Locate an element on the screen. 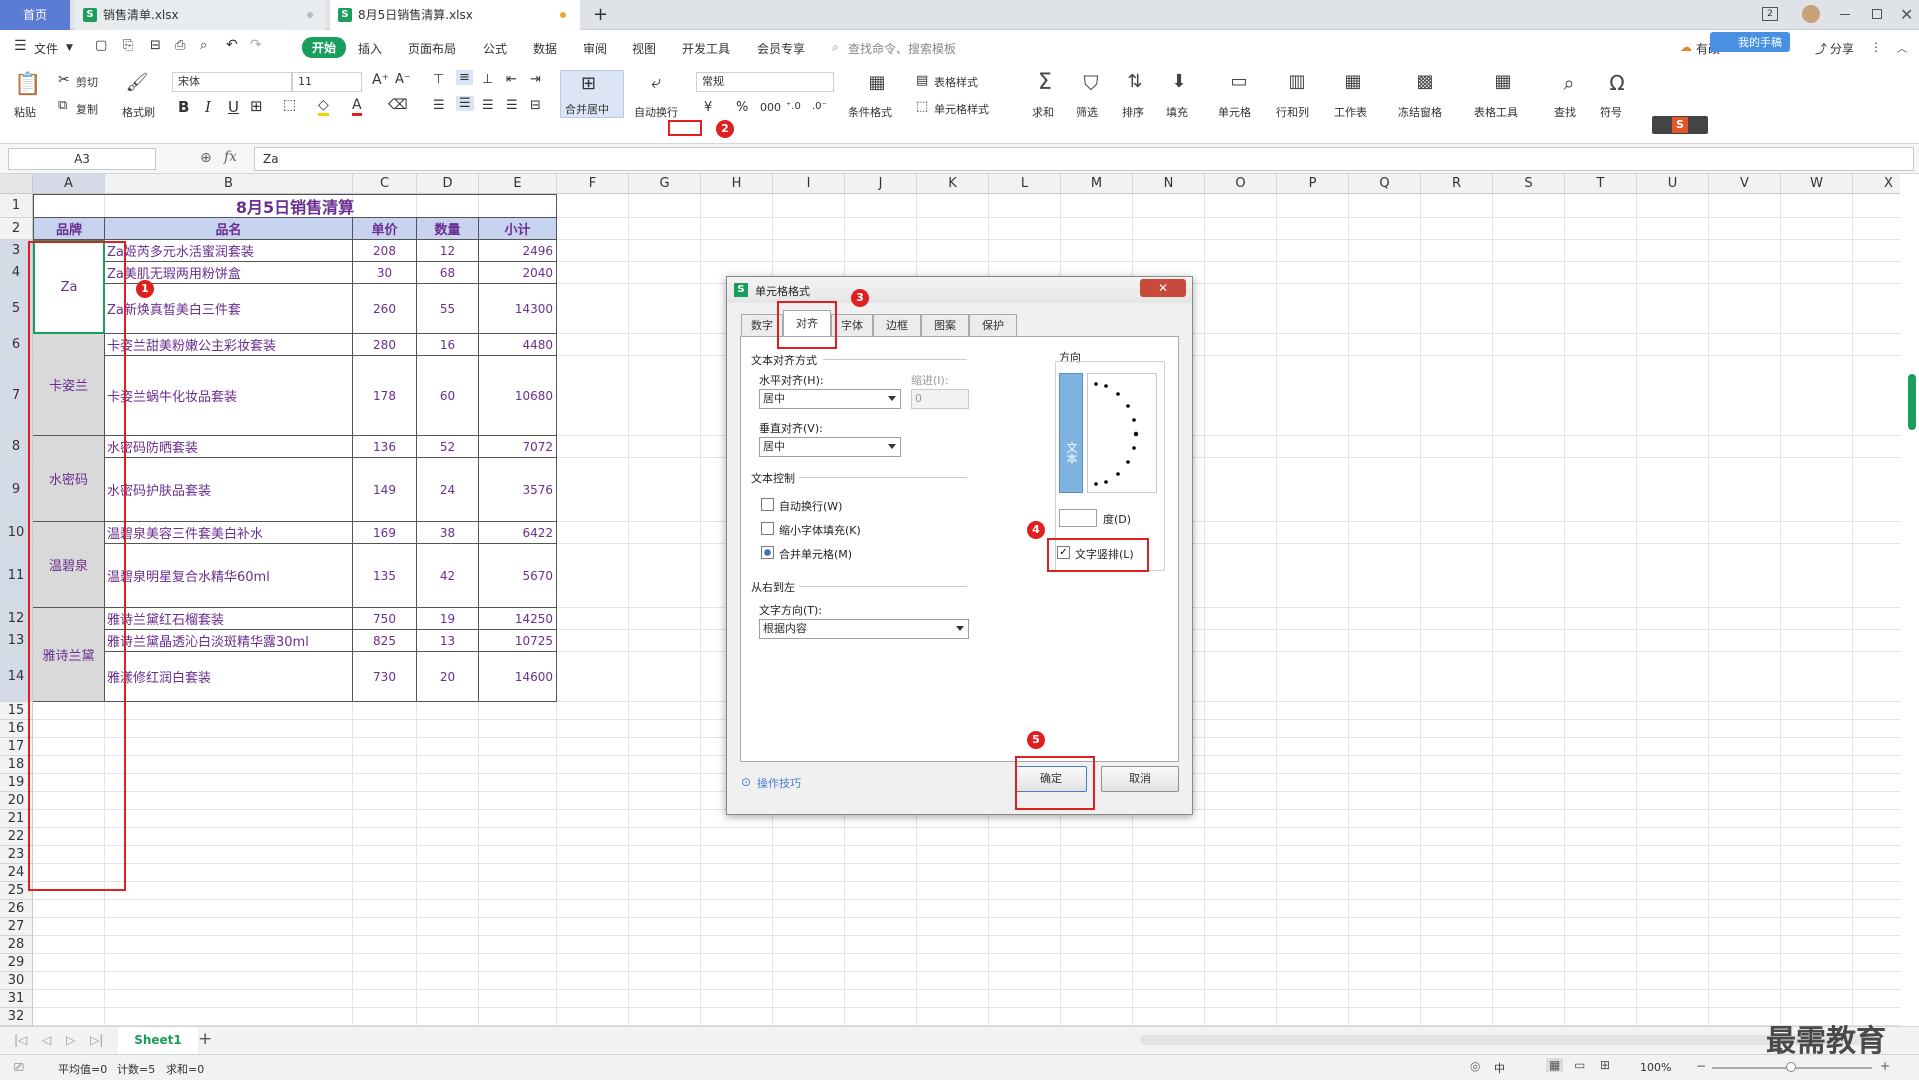 Image resolution: width=1919 pixels, height=1080 pixels. row-header-29: 29 is located at coordinates (16, 963).